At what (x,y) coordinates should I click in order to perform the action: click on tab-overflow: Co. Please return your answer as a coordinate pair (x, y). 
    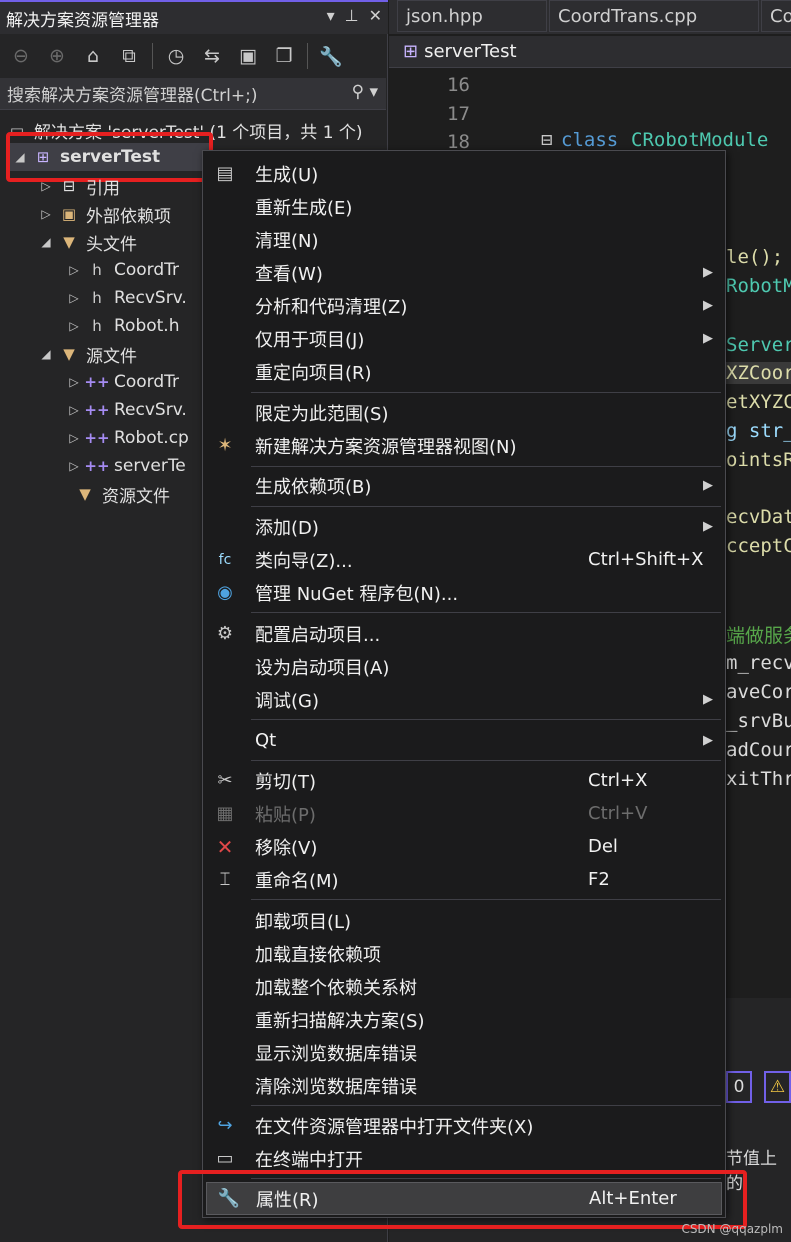
    Looking at the image, I should click on (776, 16).